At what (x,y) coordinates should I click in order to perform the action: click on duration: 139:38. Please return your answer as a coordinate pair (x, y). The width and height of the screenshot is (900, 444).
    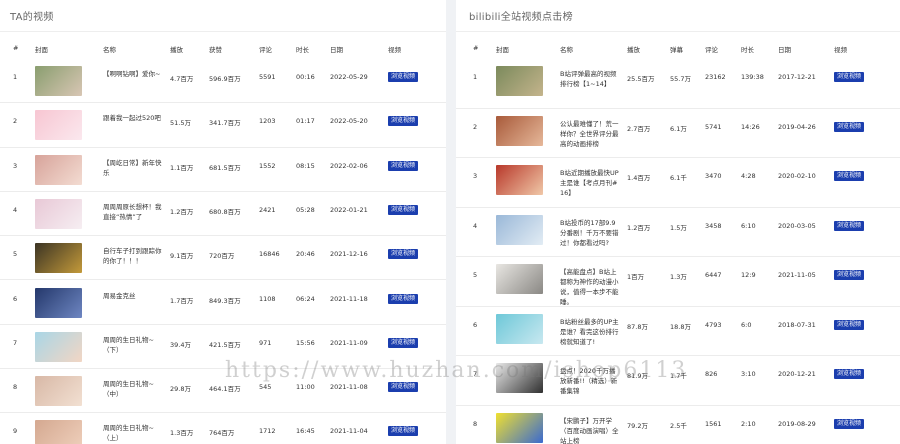
    Looking at the image, I should click on (752, 77).